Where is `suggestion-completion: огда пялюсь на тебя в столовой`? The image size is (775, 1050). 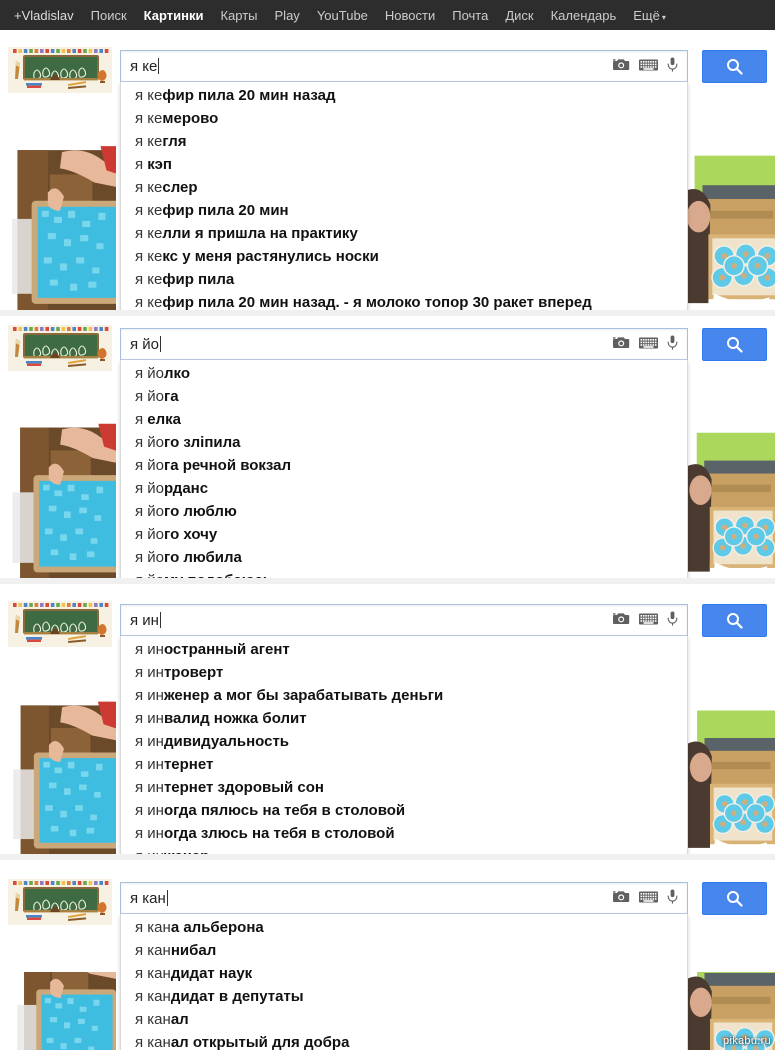
suggestion-completion: огда пялюсь на тебя в столовой is located at coordinates (284, 810).